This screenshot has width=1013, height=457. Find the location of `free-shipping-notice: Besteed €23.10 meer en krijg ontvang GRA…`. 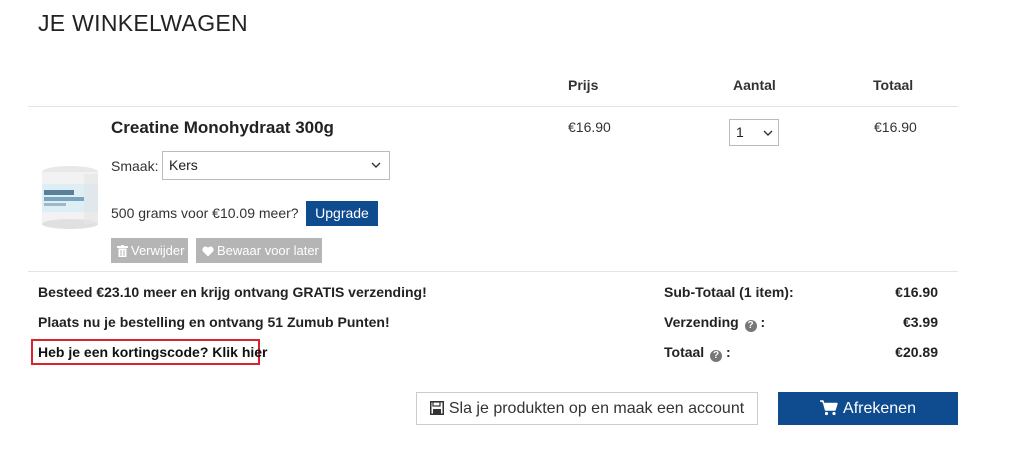

free-shipping-notice: Besteed €23.10 meer en krijg ontvang GRA… is located at coordinates (232, 292).